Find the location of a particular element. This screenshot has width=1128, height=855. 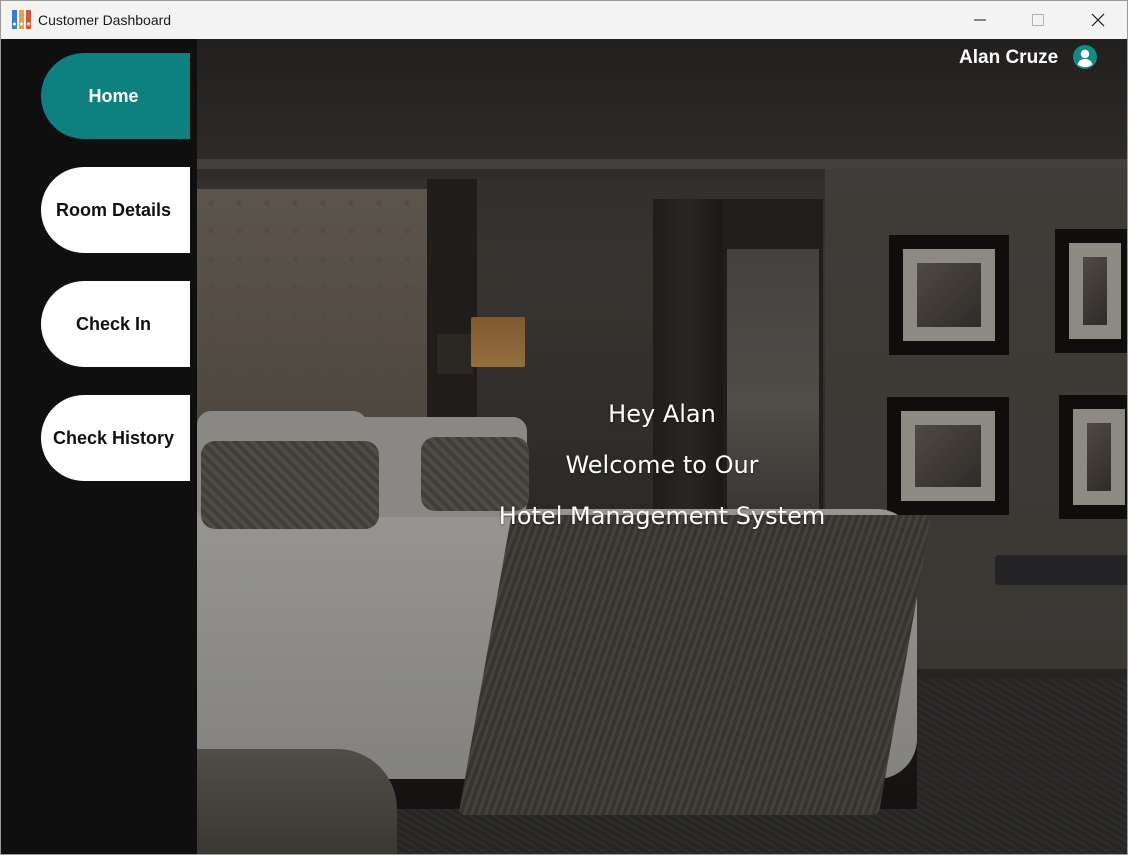

nav-home-button: Home is located at coordinates (115, 96).